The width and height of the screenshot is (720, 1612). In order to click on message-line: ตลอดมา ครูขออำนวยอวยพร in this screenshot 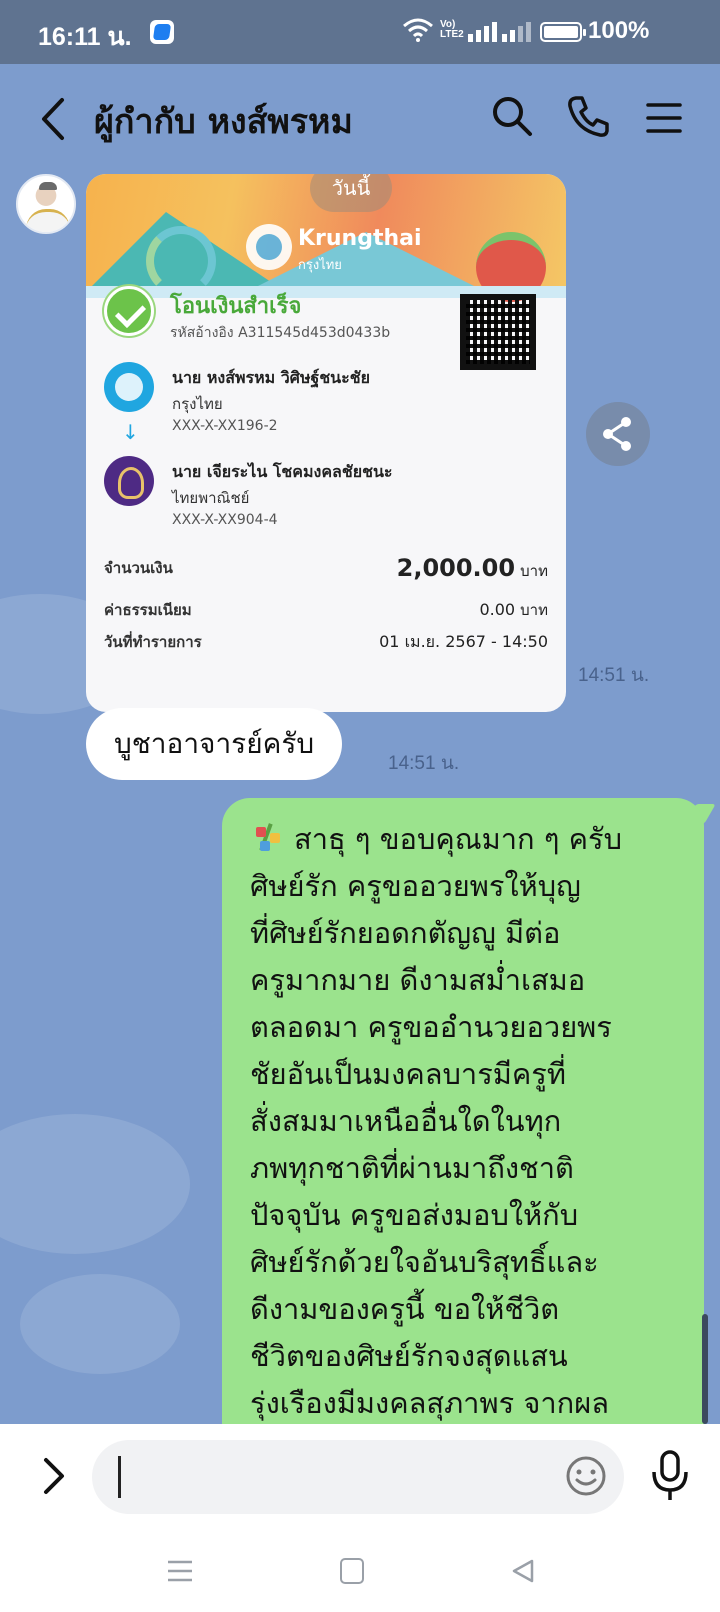, I will do `click(431, 1027)`.